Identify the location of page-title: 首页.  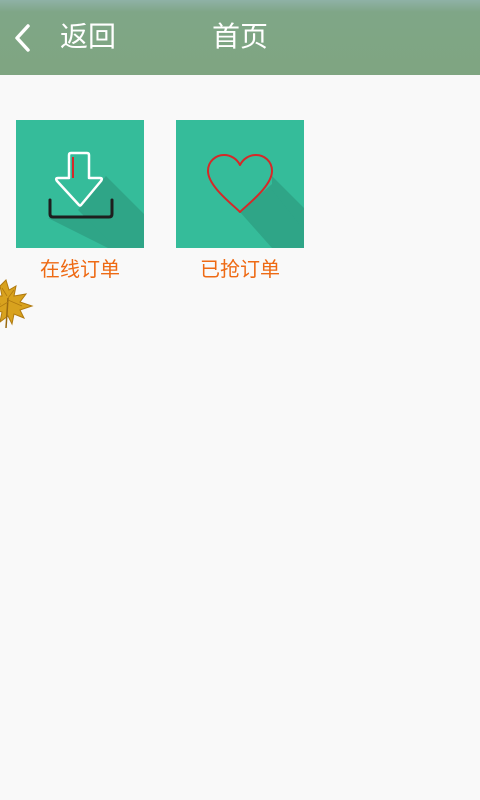
(239, 36).